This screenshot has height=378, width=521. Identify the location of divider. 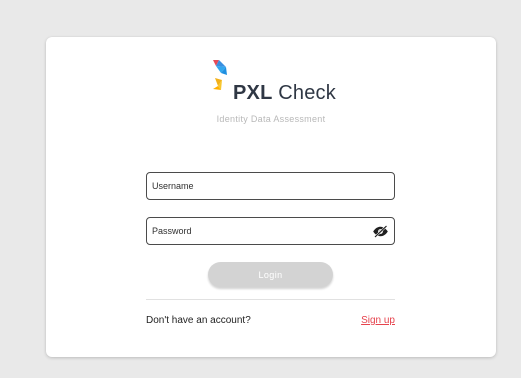
(270, 299).